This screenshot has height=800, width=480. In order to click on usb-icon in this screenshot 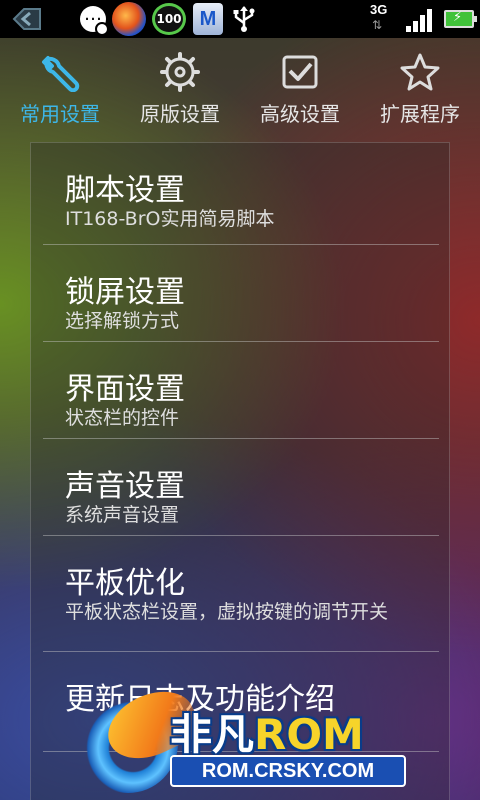, I will do `click(244, 19)`.